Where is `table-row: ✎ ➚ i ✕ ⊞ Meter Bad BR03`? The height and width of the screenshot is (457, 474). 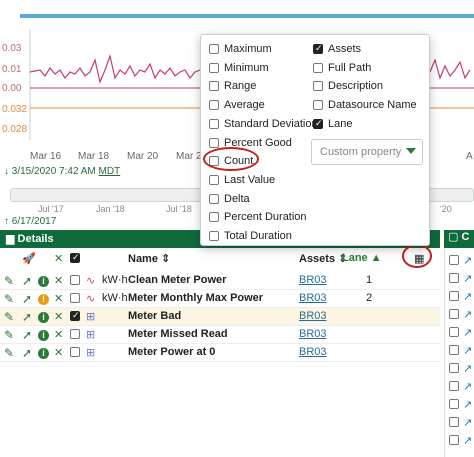
table-row: ✎ ➚ i ✕ ⊞ Meter Bad BR03 is located at coordinates (220, 317).